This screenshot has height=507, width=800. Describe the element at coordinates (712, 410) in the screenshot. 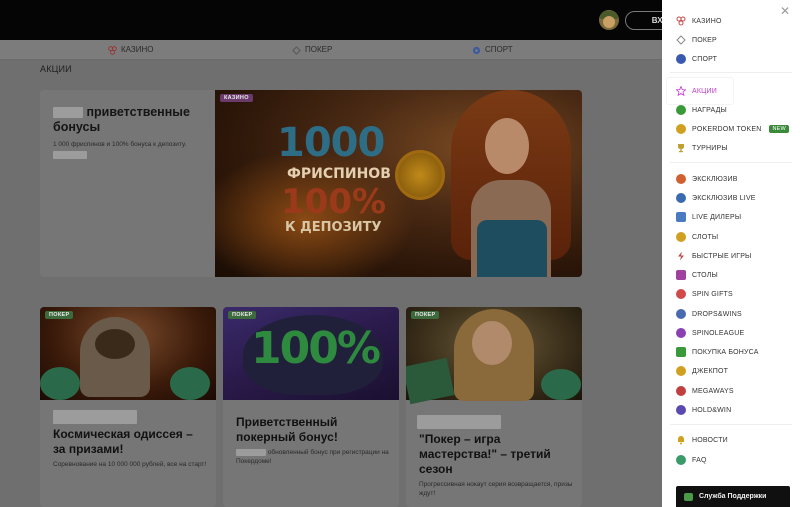

I see `side-item-label: HOLD&WIN` at that location.